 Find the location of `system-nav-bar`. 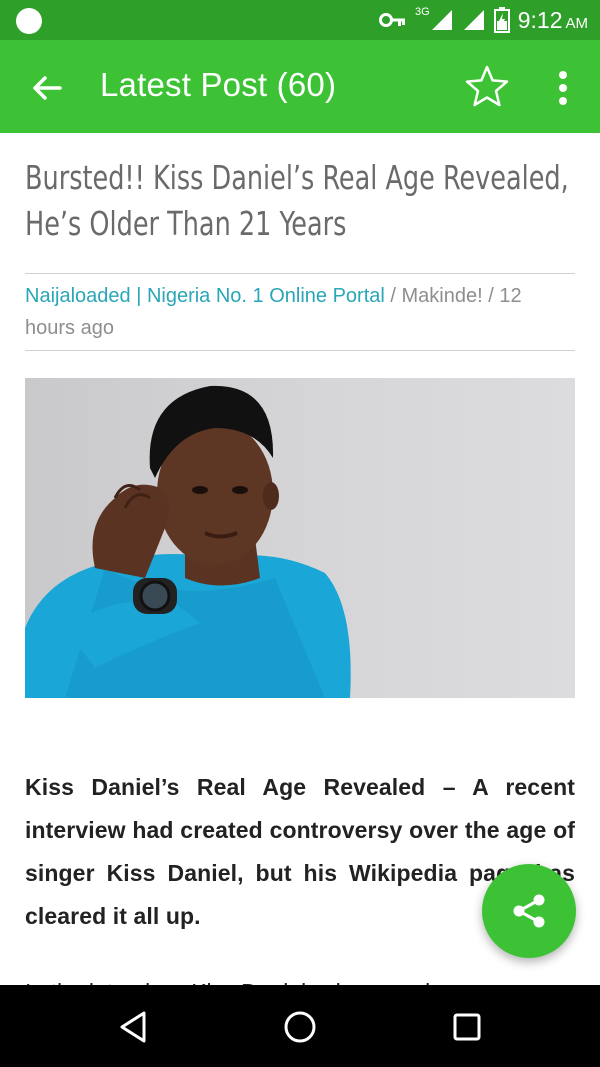

system-nav-bar is located at coordinates (300, 1026).